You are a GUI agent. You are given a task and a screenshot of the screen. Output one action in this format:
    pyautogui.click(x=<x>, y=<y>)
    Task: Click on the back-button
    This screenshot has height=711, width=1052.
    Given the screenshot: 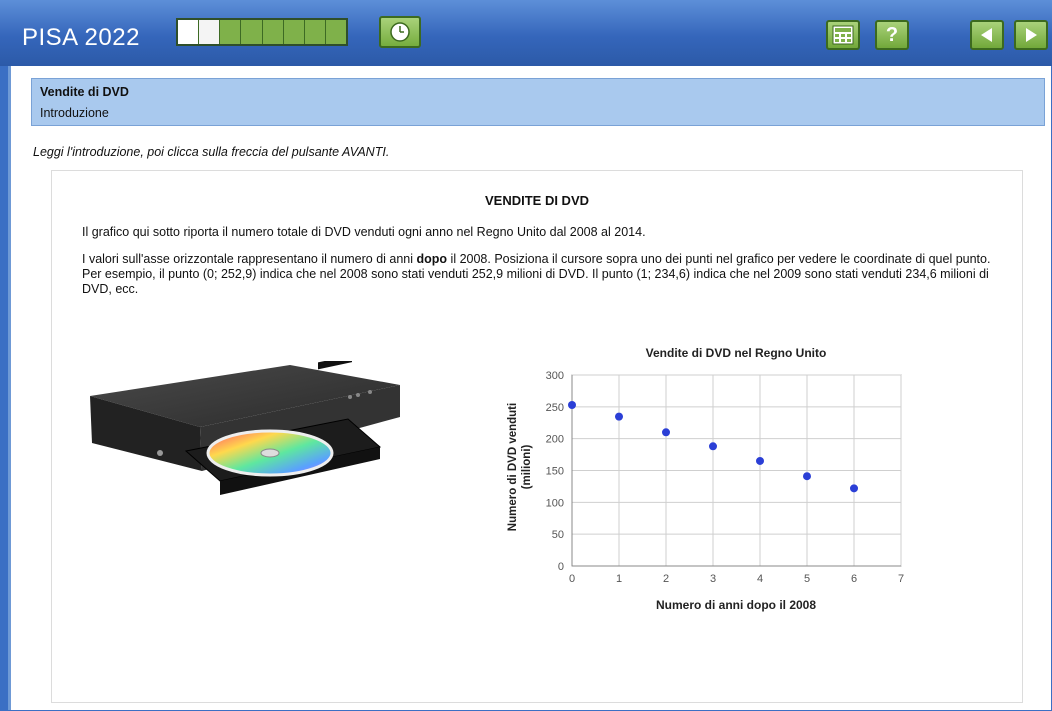 What is the action you would take?
    pyautogui.click(x=987, y=35)
    